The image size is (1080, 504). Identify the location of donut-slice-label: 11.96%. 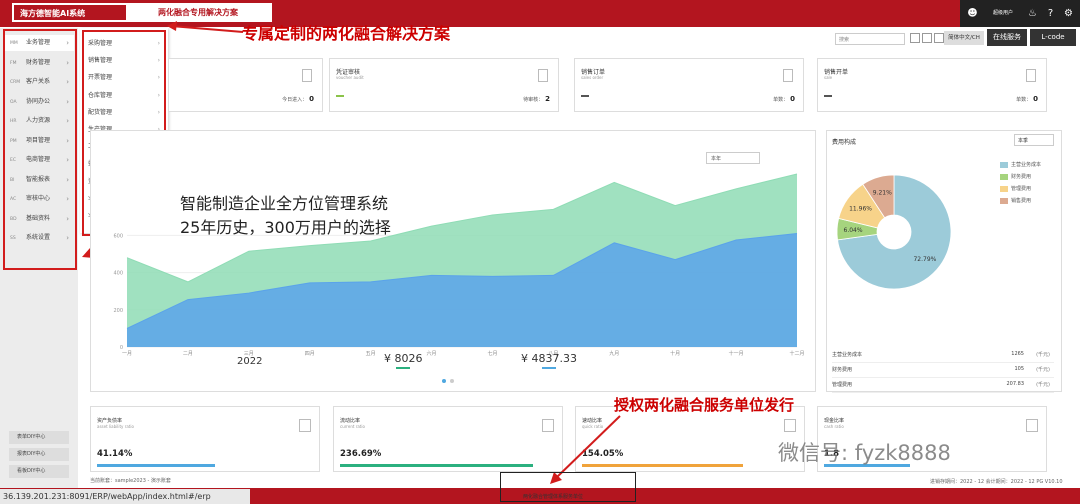
(860, 208).